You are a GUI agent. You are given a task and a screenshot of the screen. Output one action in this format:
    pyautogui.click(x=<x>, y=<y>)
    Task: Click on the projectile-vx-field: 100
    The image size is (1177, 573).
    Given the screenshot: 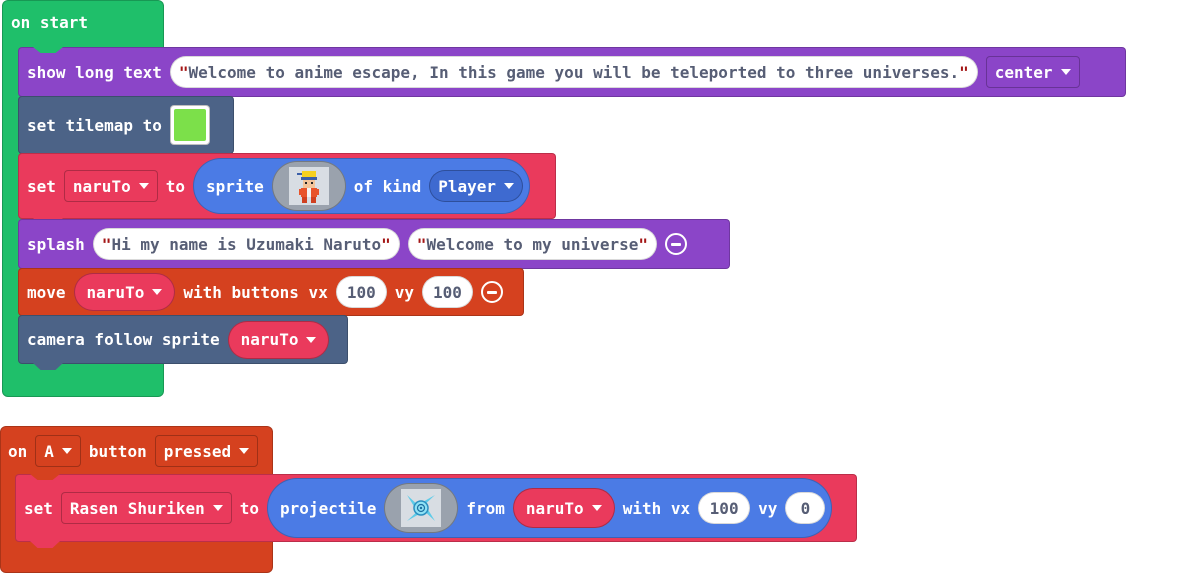 What is the action you would take?
    pyautogui.click(x=724, y=508)
    